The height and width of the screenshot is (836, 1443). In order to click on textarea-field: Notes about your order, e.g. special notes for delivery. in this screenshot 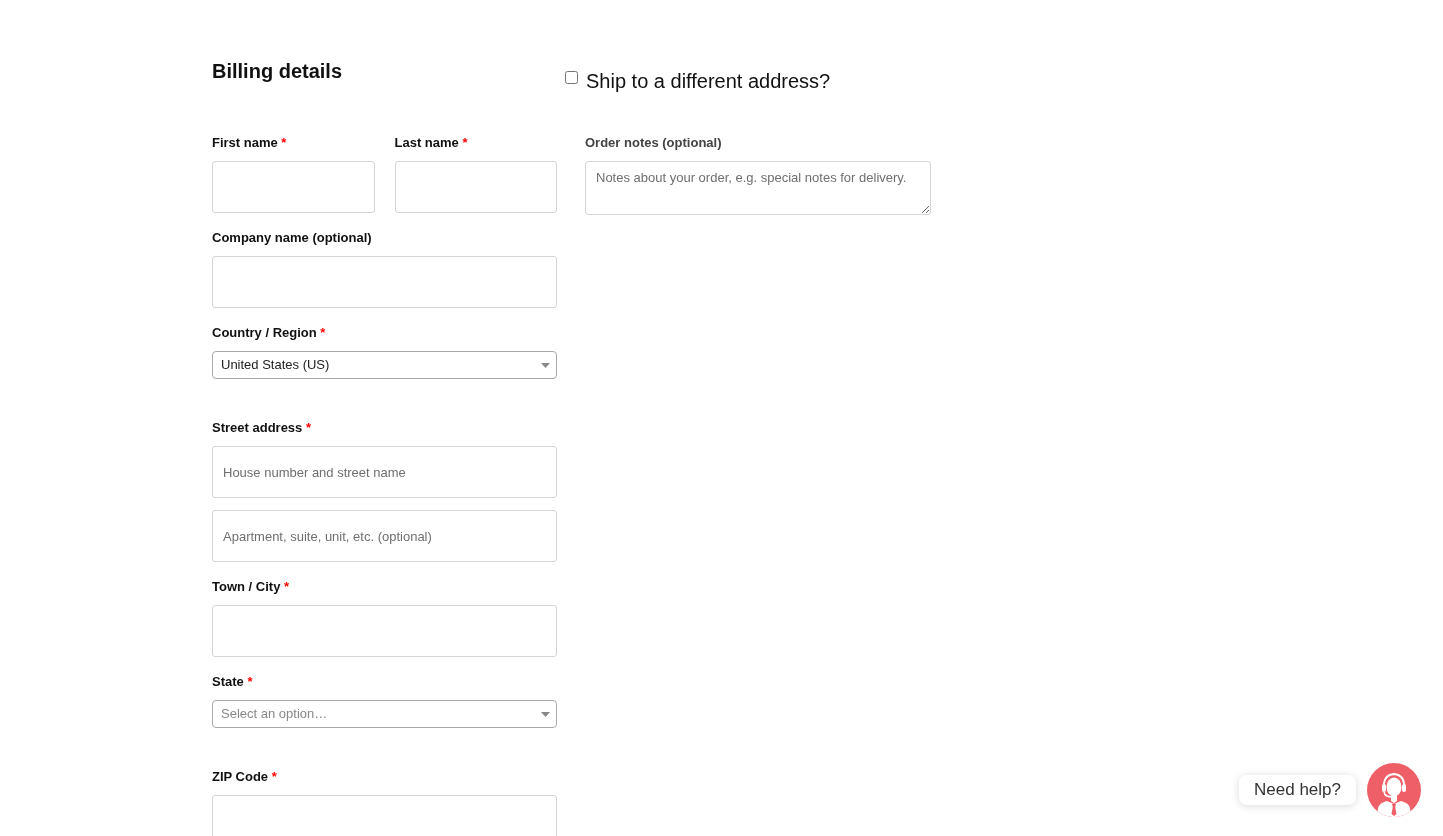, I will do `click(758, 188)`.